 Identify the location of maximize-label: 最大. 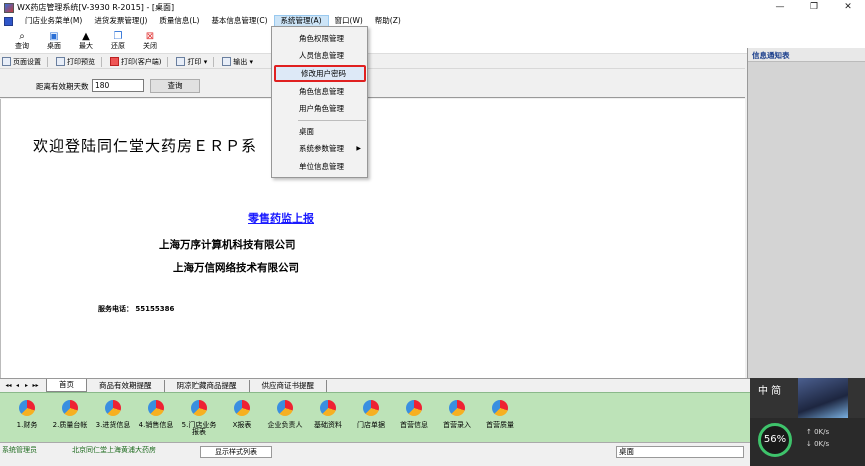
(86, 45).